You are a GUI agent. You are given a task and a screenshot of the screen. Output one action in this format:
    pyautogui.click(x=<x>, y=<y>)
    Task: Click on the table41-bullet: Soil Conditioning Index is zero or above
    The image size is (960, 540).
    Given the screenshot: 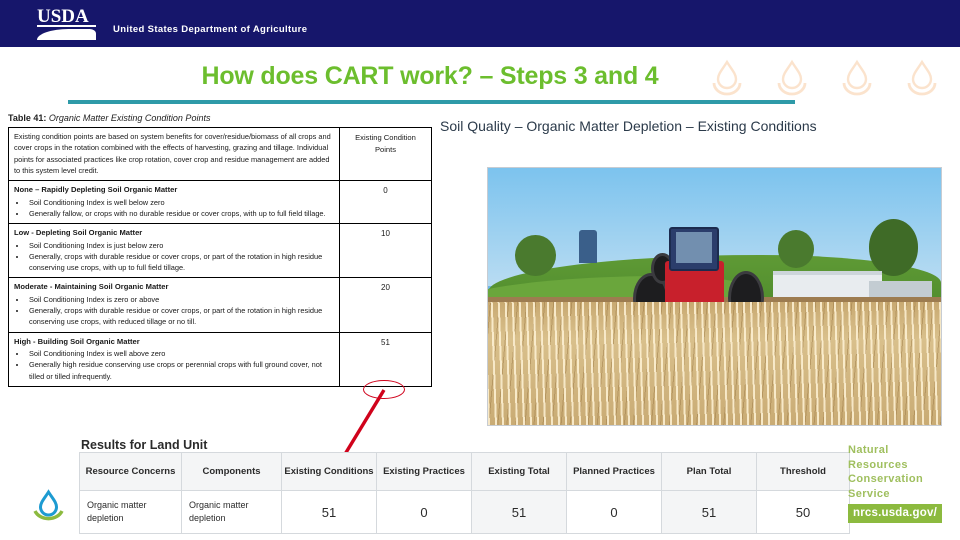 What is the action you would take?
    pyautogui.click(x=180, y=299)
    